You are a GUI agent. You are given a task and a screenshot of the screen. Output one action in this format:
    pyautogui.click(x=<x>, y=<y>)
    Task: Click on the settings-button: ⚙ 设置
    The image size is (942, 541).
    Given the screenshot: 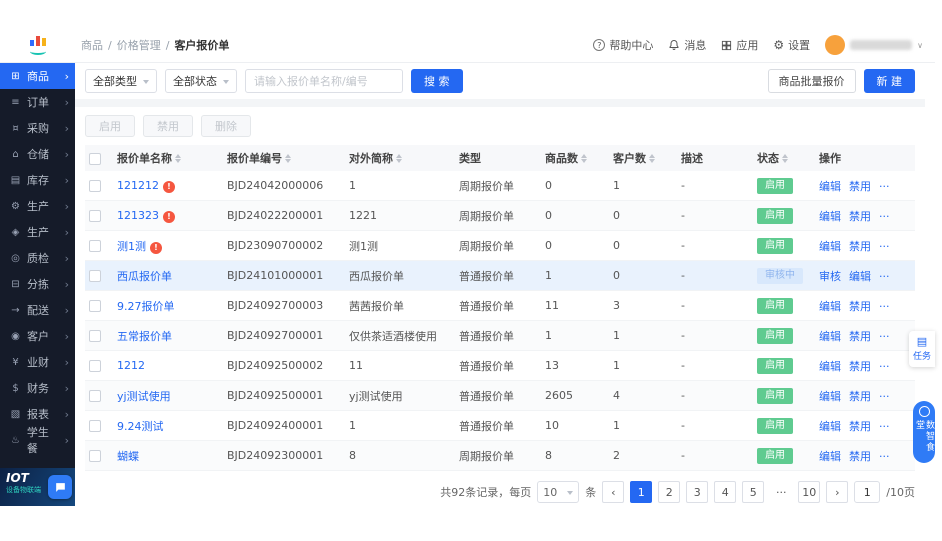 What is the action you would take?
    pyautogui.click(x=791, y=45)
    